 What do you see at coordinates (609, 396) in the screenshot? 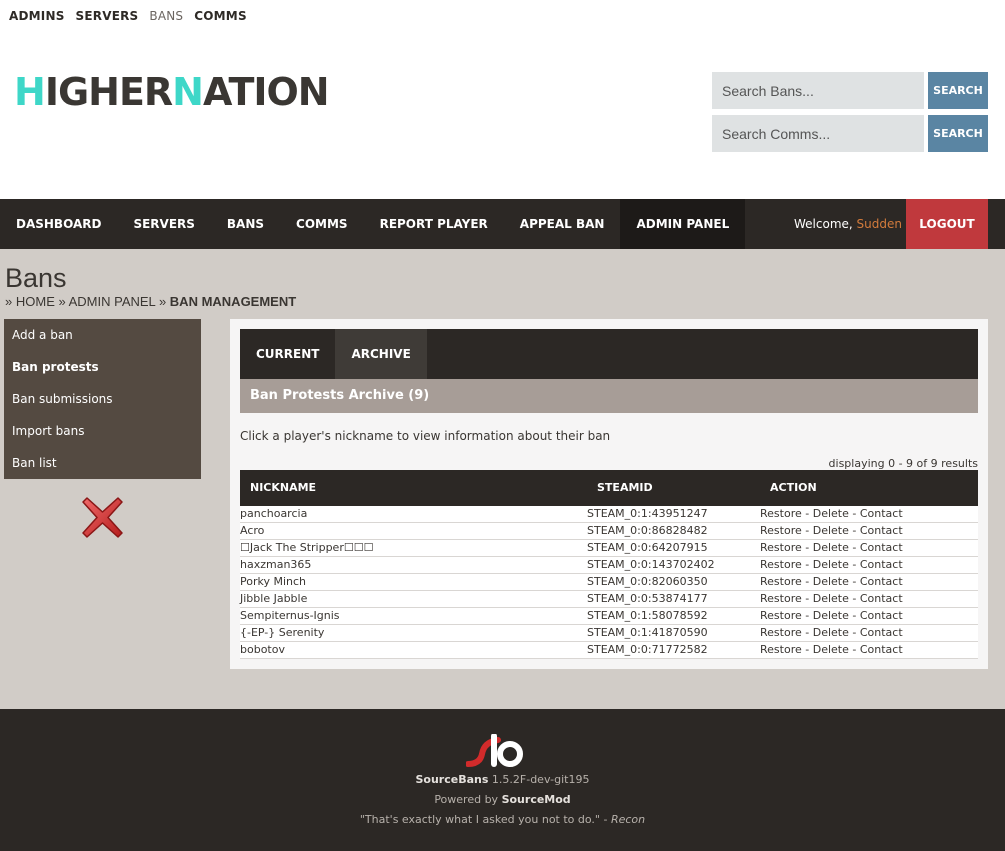
I see `archive-heading: Ban Protests Archive (9)` at bounding box center [609, 396].